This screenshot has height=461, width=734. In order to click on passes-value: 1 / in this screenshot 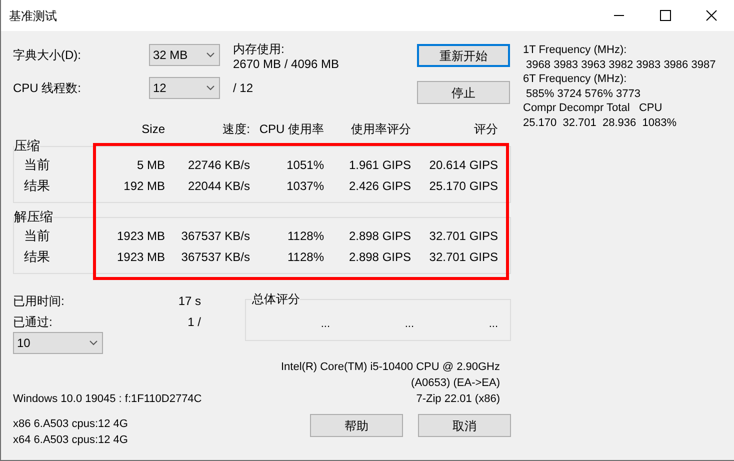, I will do `click(194, 322)`.